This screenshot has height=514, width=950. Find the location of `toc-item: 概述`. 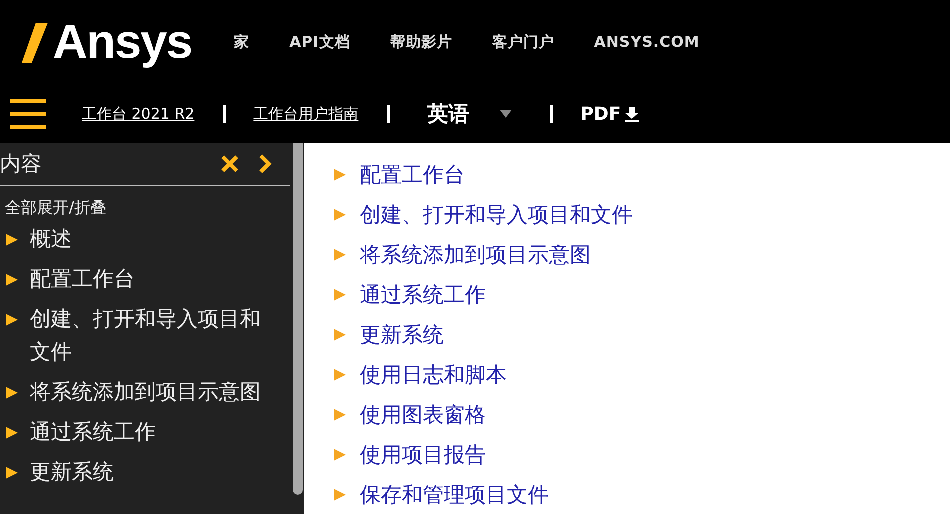

toc-item: 概述 is located at coordinates (51, 239).